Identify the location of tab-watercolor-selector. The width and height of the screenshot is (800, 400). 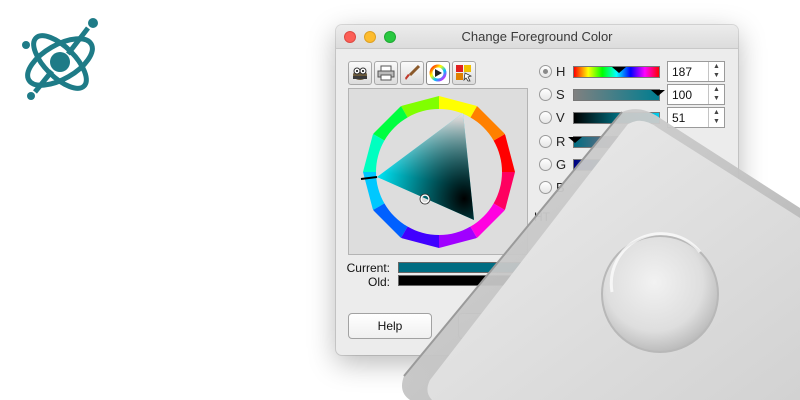
(412, 73).